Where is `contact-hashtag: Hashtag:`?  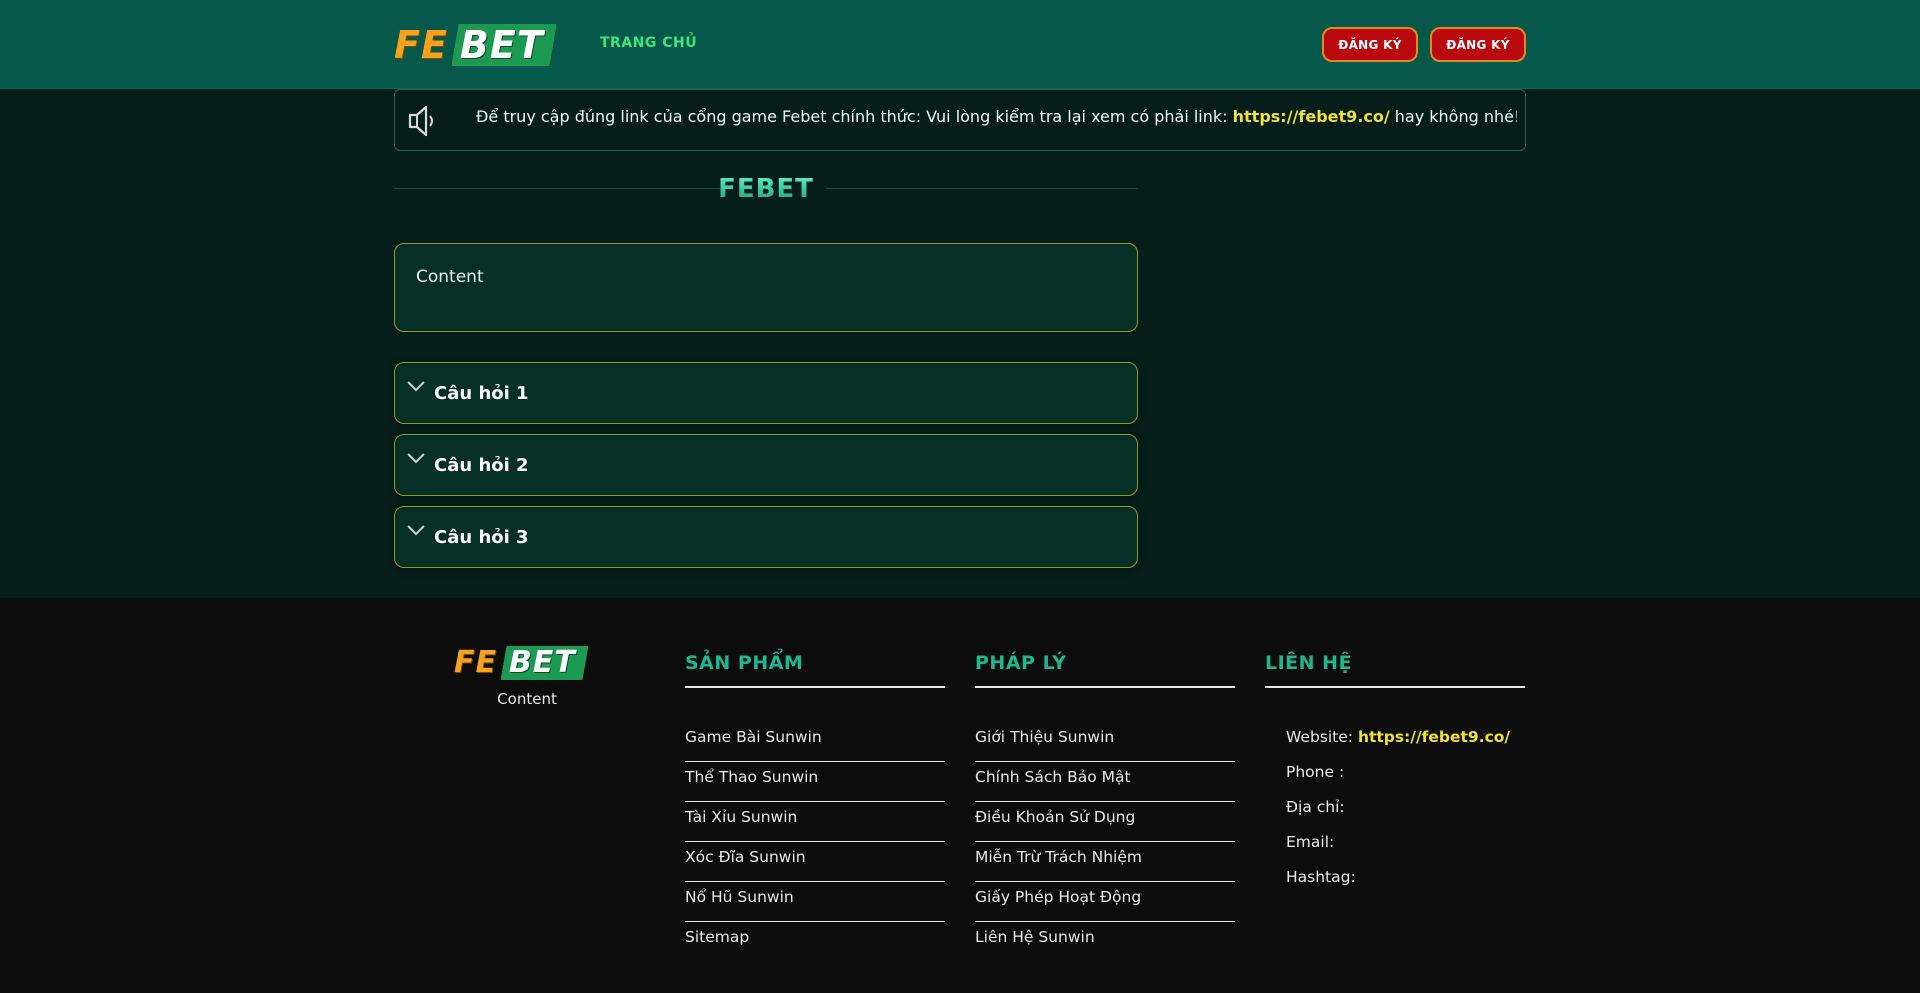
contact-hashtag: Hashtag: is located at coordinates (1321, 877).